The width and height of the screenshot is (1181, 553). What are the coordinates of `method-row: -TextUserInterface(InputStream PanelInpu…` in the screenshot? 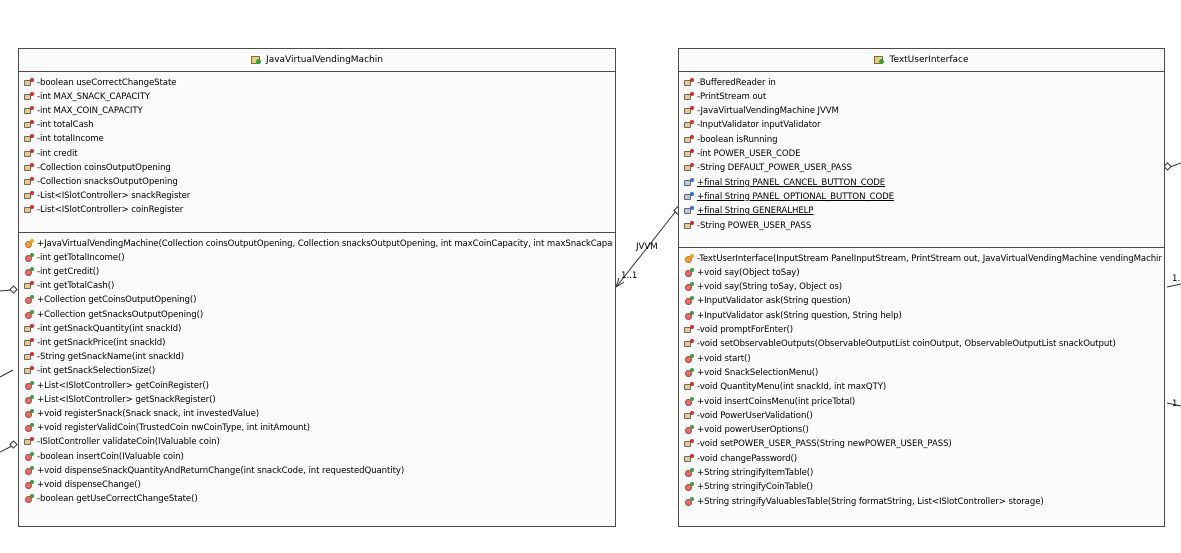 It's located at (922, 258).